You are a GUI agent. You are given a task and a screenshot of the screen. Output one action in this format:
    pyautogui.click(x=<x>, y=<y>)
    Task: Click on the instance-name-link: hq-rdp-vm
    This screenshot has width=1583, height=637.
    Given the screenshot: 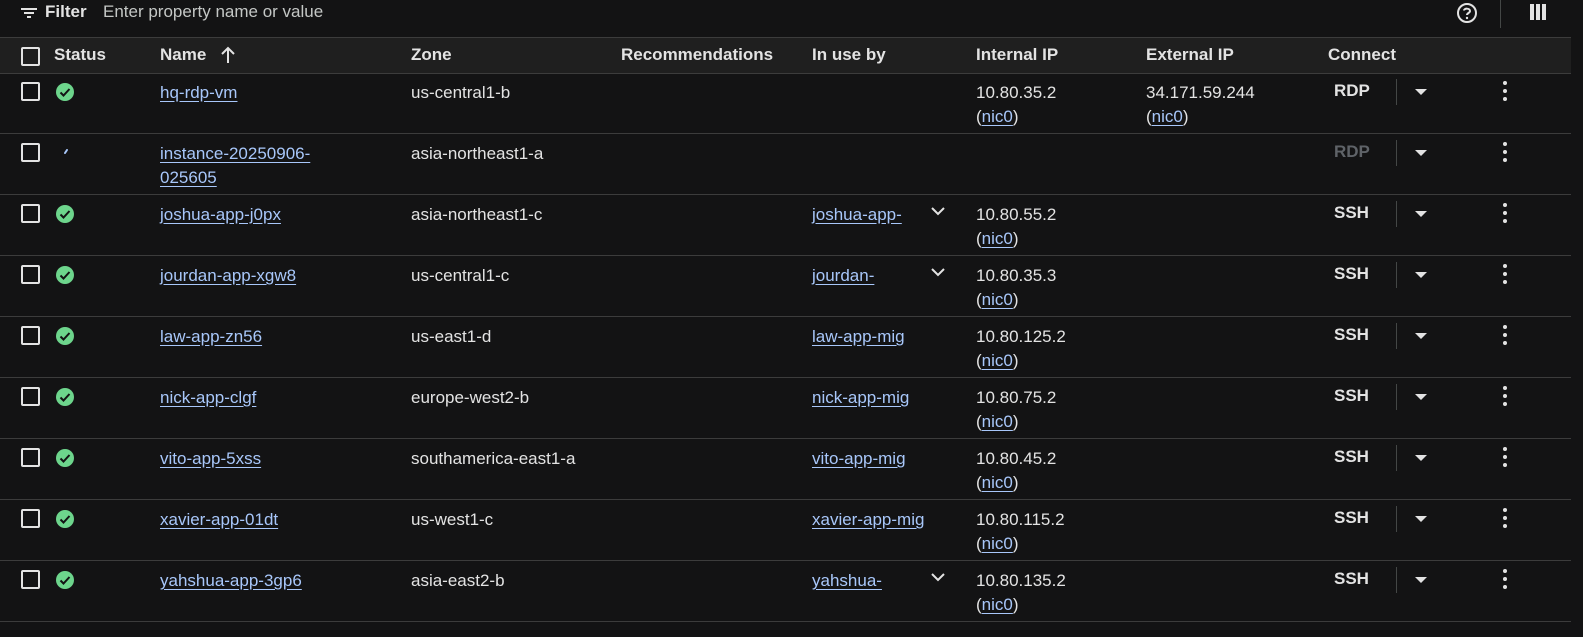 What is the action you would take?
    pyautogui.click(x=198, y=93)
    